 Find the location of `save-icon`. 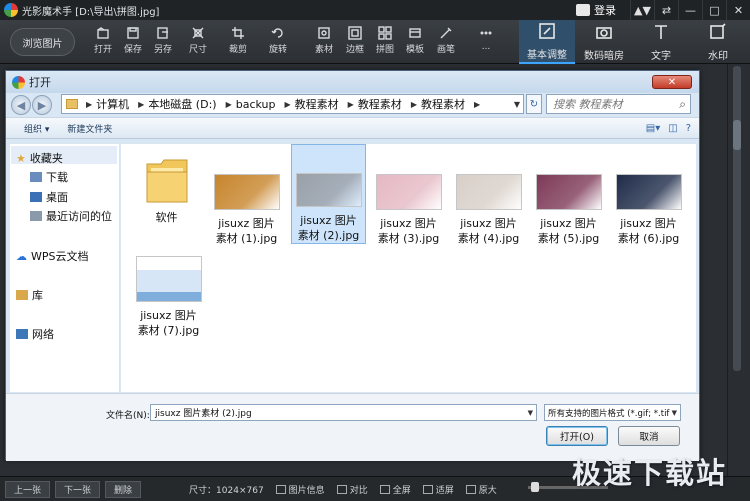

save-icon is located at coordinates (133, 33).